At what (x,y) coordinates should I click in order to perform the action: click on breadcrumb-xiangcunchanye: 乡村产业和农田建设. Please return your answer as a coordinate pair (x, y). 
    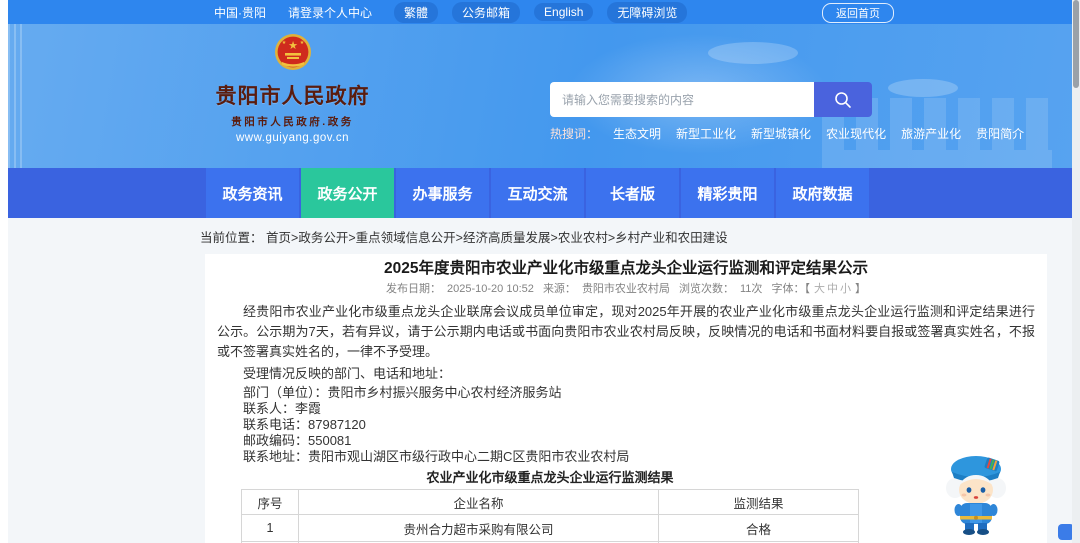
    Looking at the image, I should click on (671, 238).